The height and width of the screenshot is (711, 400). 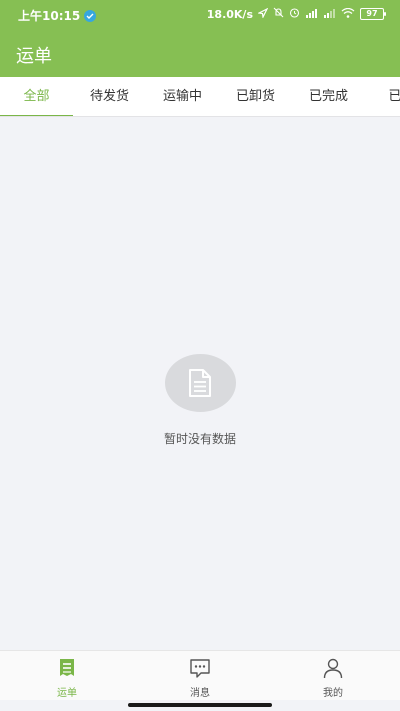 What do you see at coordinates (394, 96) in the screenshot?
I see `tab-label: 已取` at bounding box center [394, 96].